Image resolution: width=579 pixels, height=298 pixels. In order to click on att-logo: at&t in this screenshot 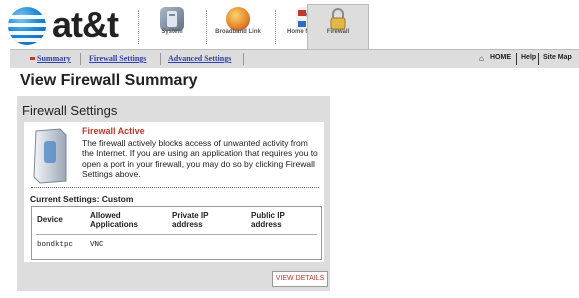, I will do `click(74, 24)`.